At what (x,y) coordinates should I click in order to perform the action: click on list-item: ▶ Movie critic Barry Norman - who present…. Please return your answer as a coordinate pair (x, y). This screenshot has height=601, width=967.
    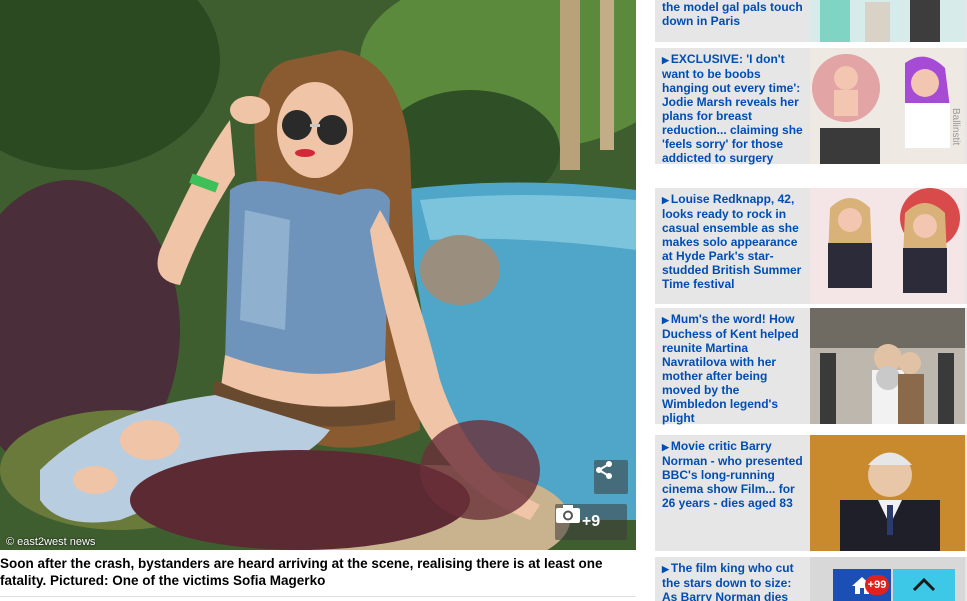
    Looking at the image, I should click on (811, 493).